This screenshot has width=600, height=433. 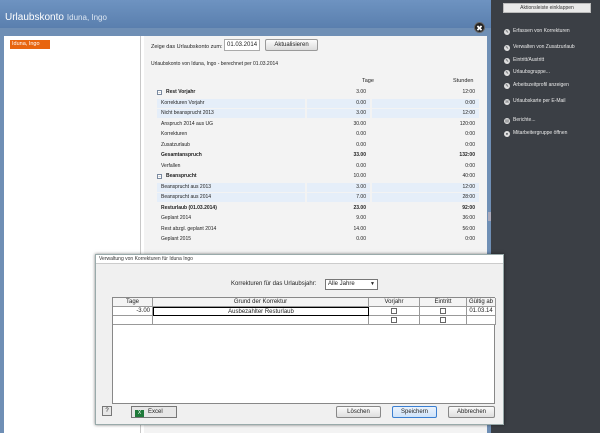 What do you see at coordinates (34, 17) in the screenshot?
I see `window-title-text: Urlaubskonto` at bounding box center [34, 17].